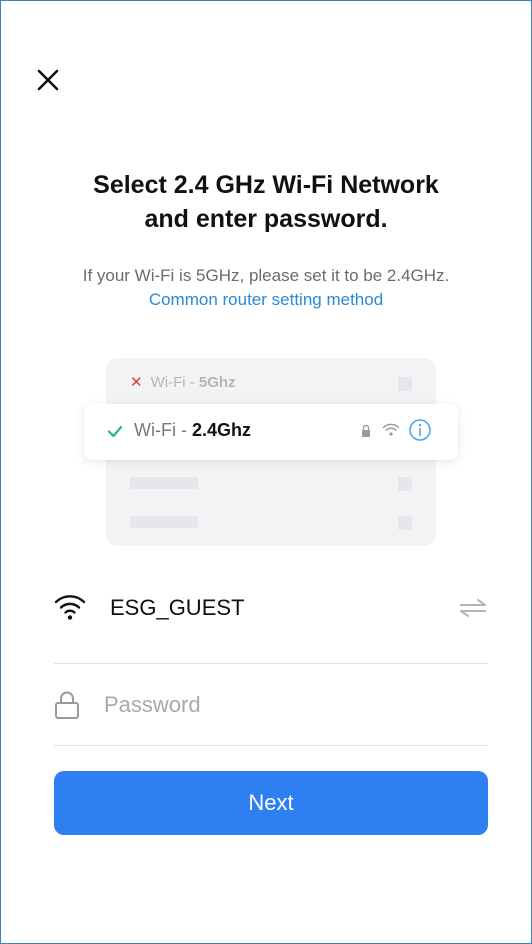 Image resolution: width=532 pixels, height=944 pixels. What do you see at coordinates (174, 382) in the screenshot?
I see `wifi-5ghz-prefix: Wi-Fi -` at bounding box center [174, 382].